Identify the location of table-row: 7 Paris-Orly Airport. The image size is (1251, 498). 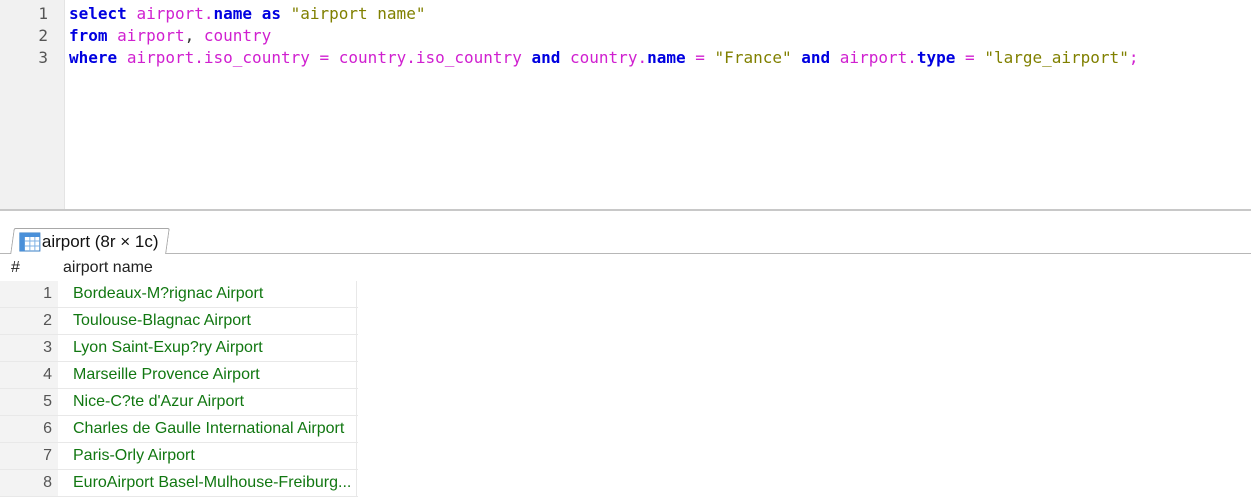
(179, 456).